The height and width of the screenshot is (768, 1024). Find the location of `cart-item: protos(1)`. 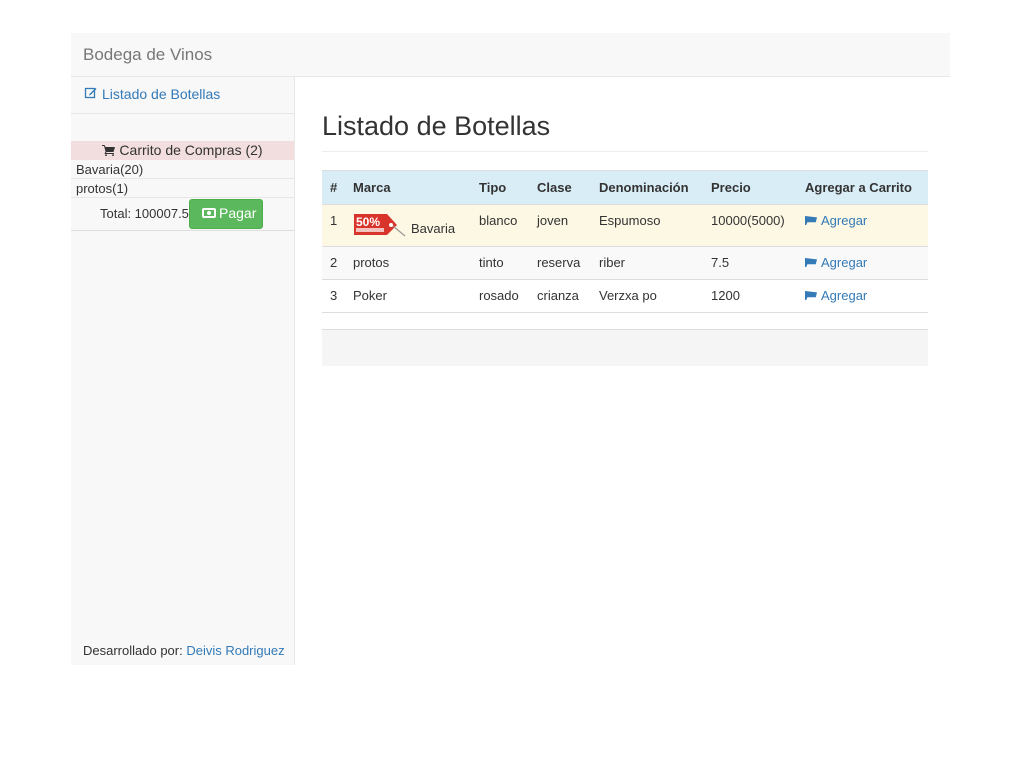

cart-item: protos(1) is located at coordinates (182, 188).